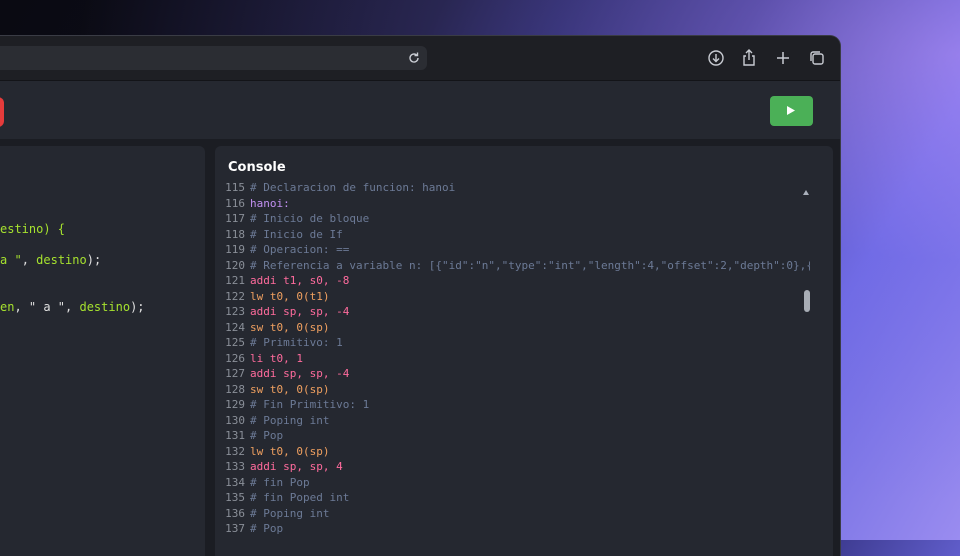  I want to click on line-number: 127, so click(235, 373).